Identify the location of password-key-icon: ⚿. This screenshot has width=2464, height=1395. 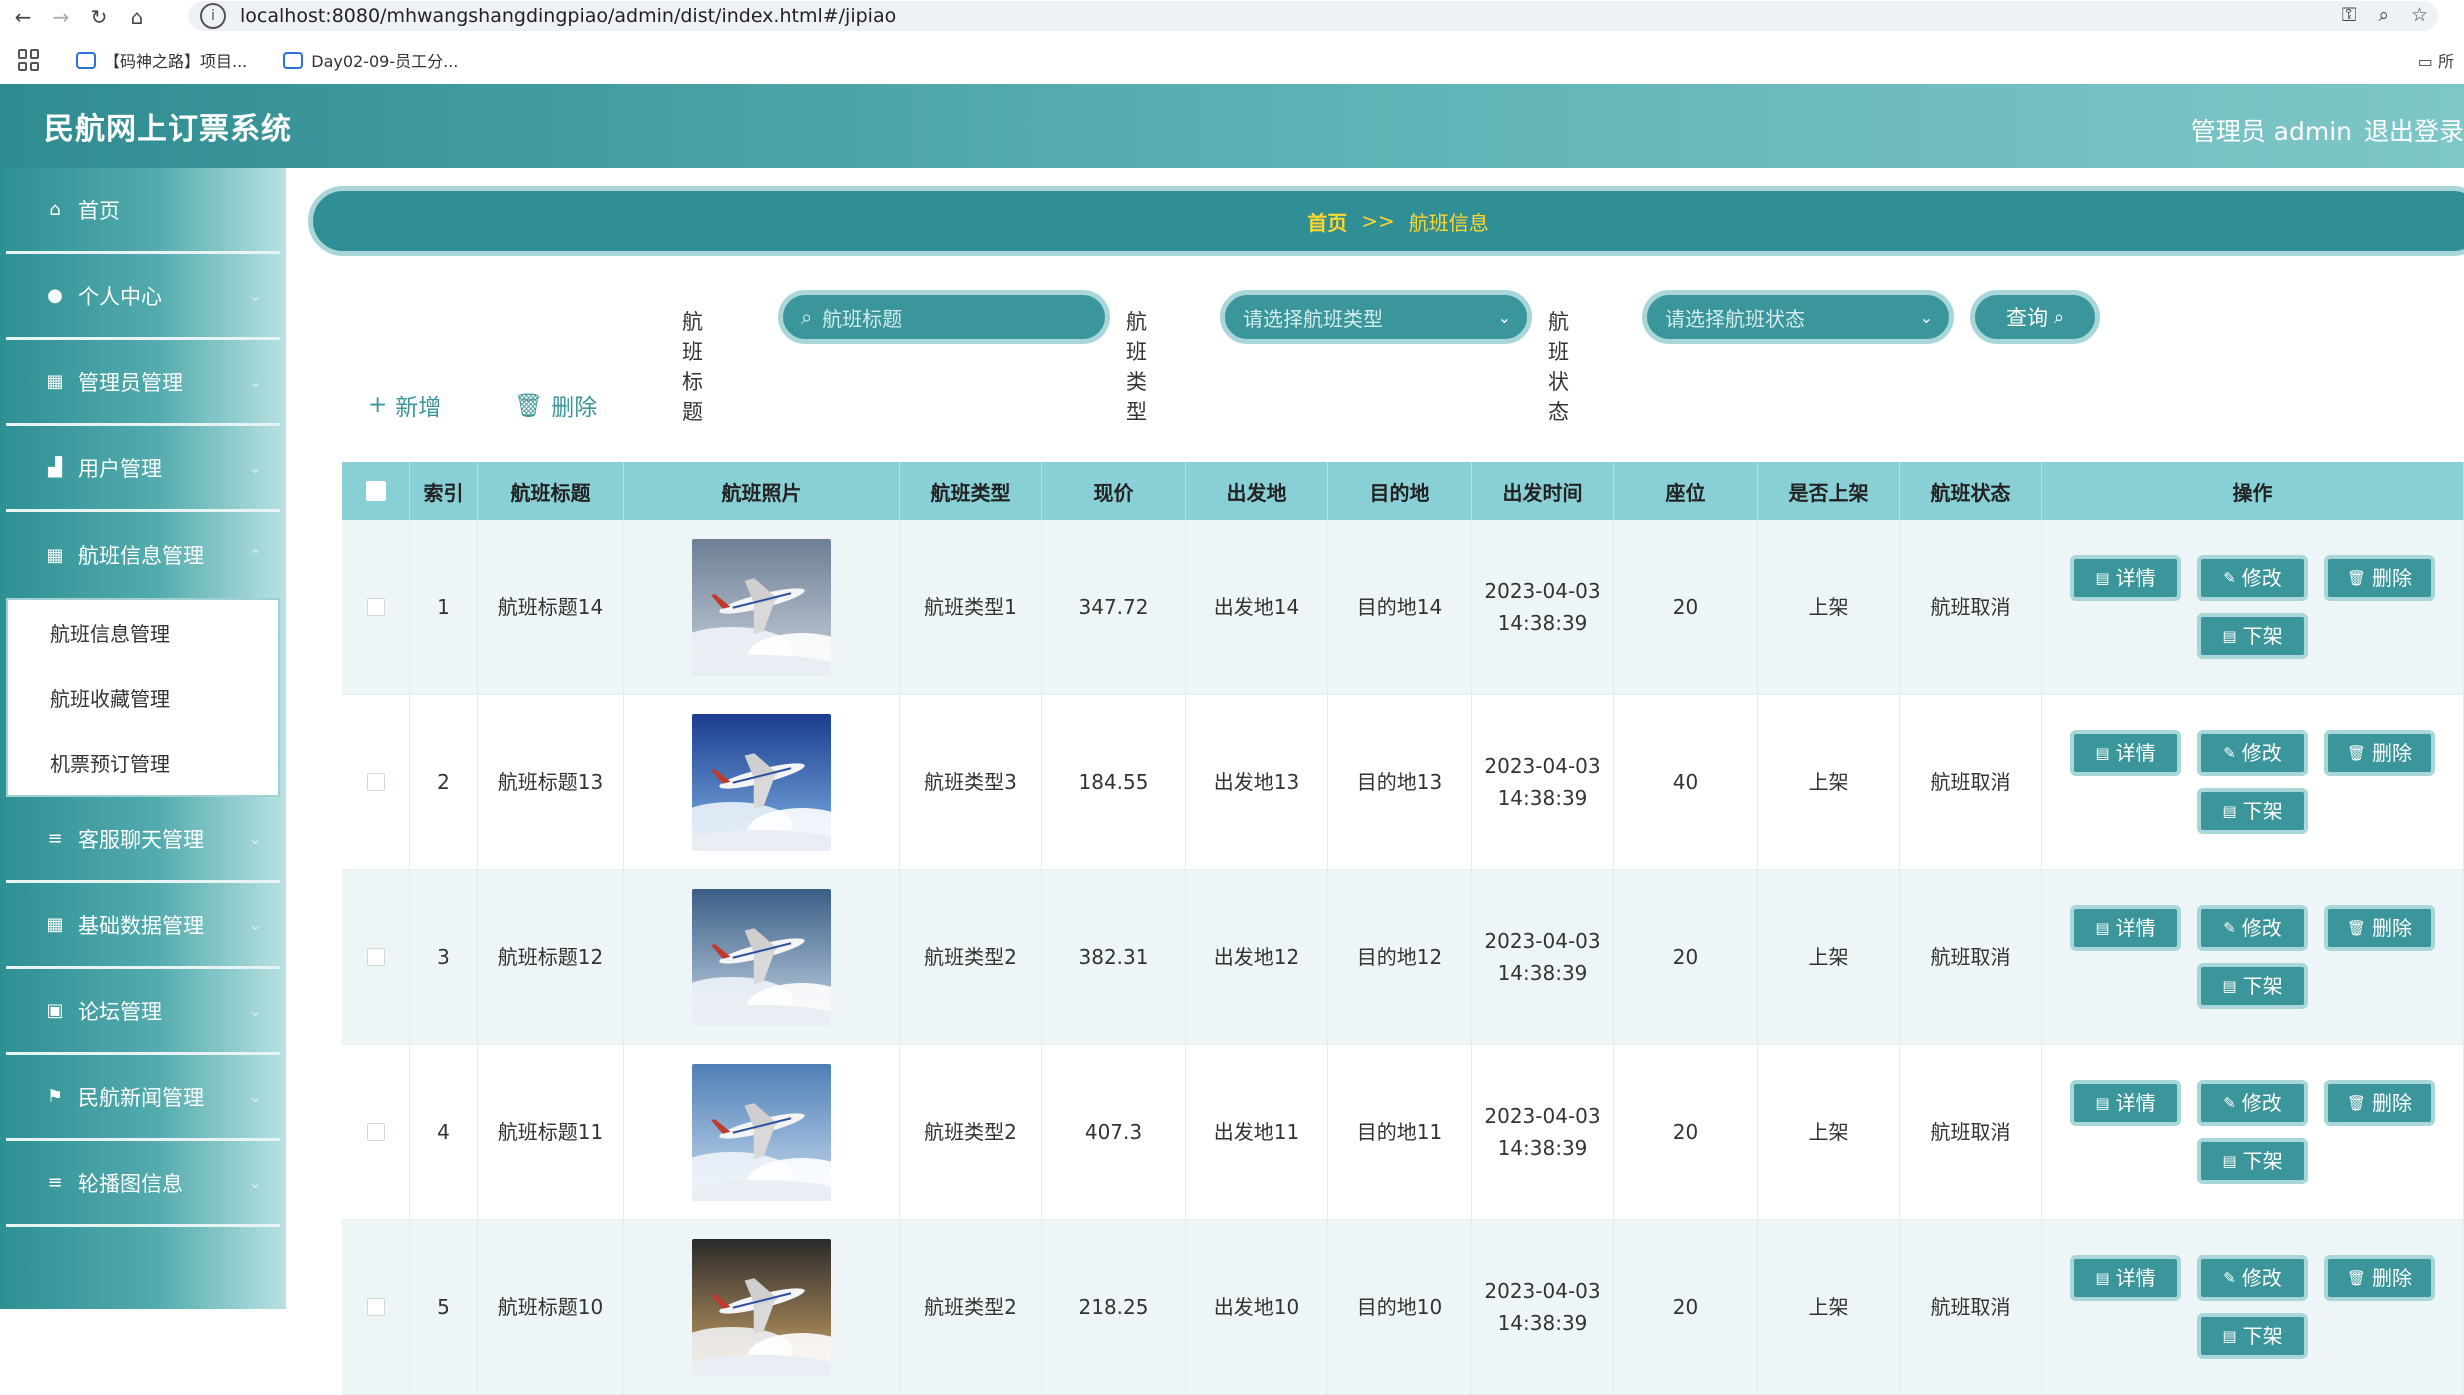
(2349, 15).